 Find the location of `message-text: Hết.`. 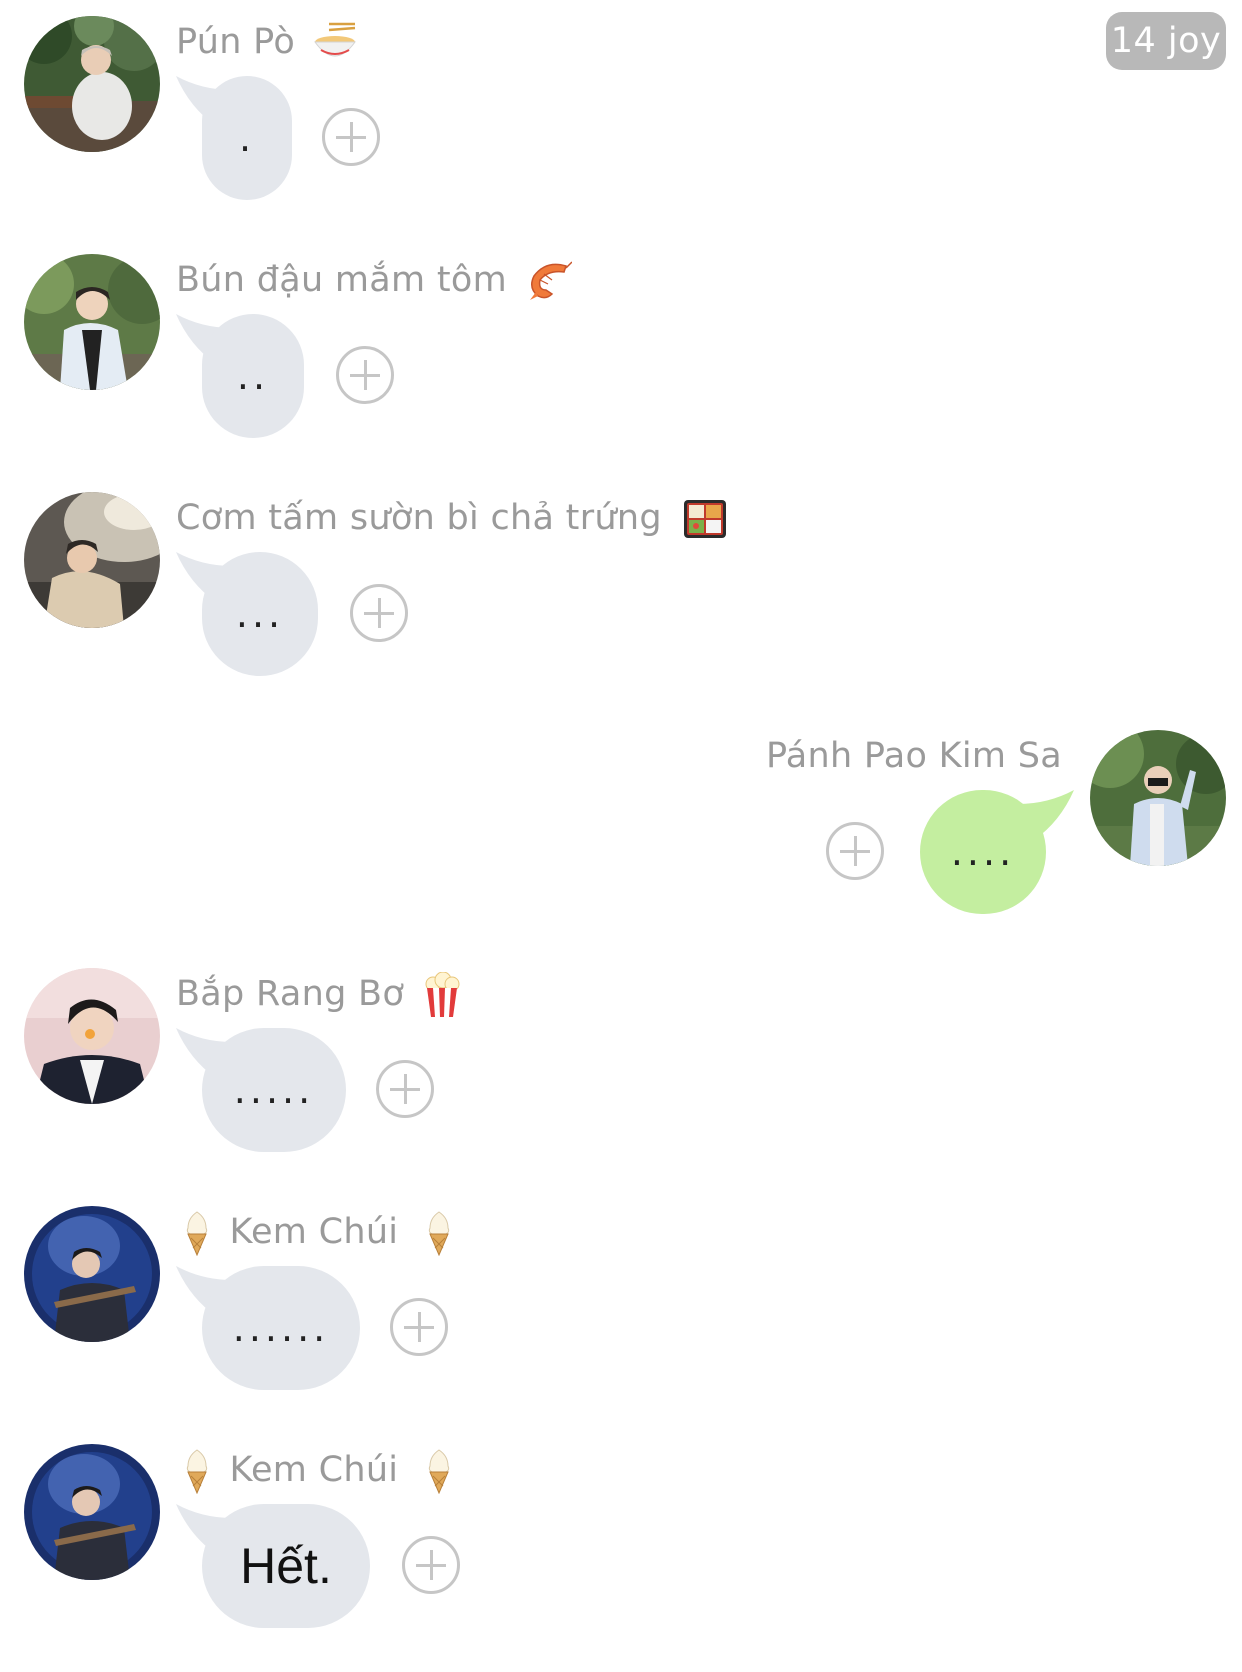

message-text: Hết. is located at coordinates (286, 1566).